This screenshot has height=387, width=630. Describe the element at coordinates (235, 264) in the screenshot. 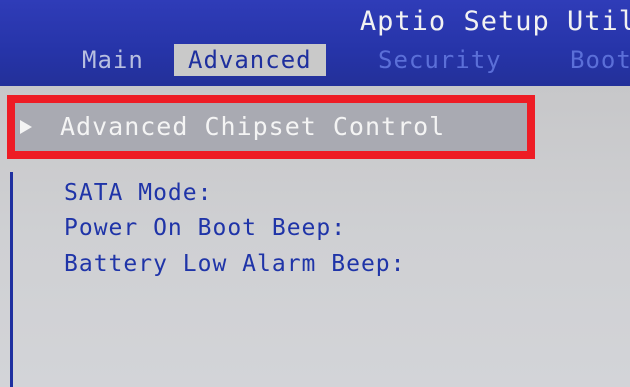

I see `setting-battery-low-alarm-beep: Battery Low Alarm Beep:` at that location.